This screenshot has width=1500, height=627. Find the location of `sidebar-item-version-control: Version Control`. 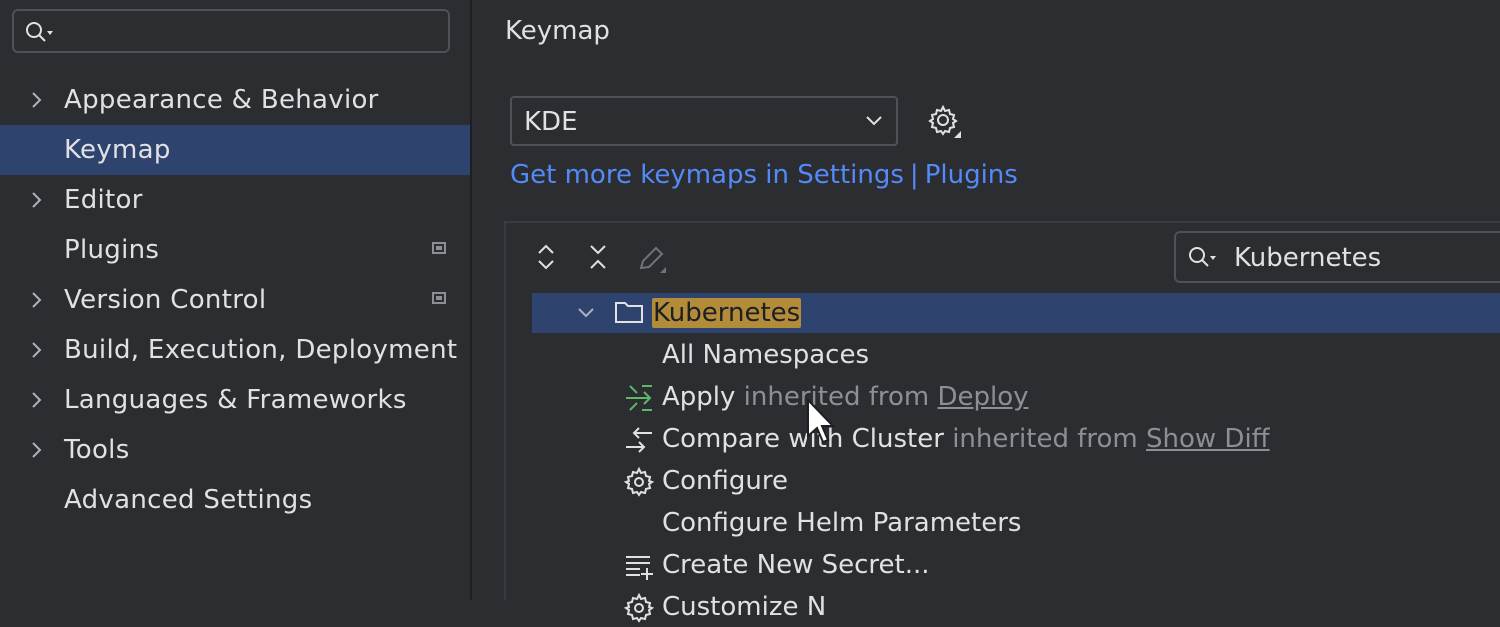

sidebar-item-version-control: Version Control is located at coordinates (235, 300).